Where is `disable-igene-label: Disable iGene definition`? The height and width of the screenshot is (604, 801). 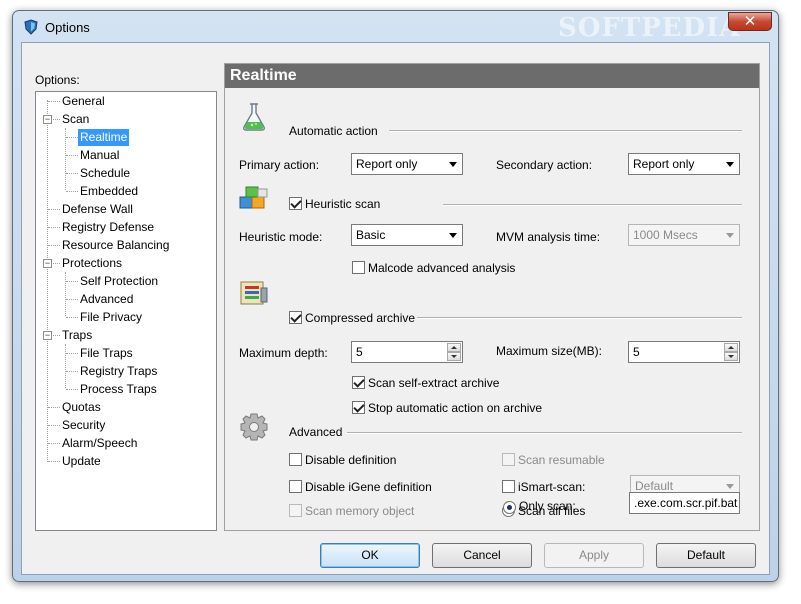 disable-igene-label: Disable iGene definition is located at coordinates (368, 487).